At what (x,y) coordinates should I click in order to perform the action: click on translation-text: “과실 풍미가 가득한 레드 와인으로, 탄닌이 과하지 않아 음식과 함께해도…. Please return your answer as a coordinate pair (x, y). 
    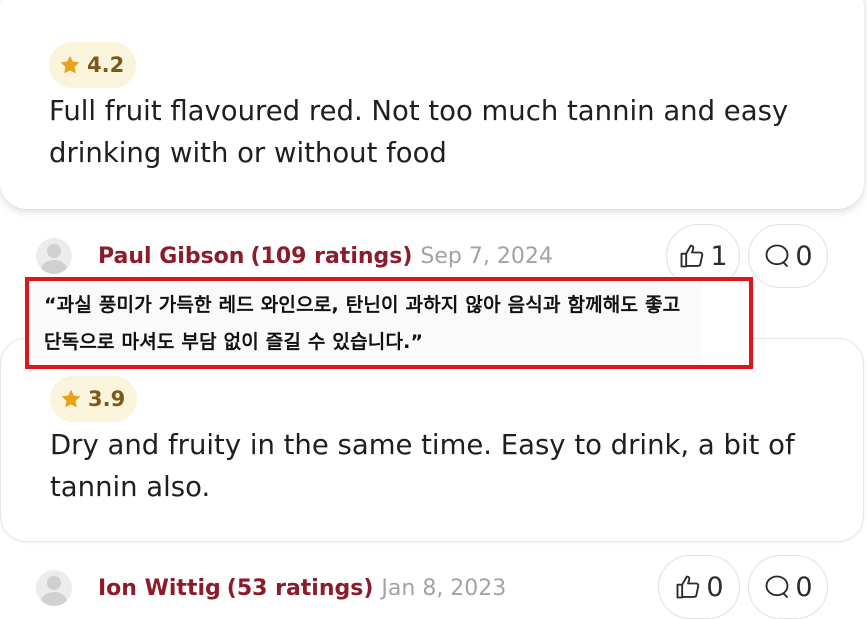
    Looking at the image, I should click on (365, 323).